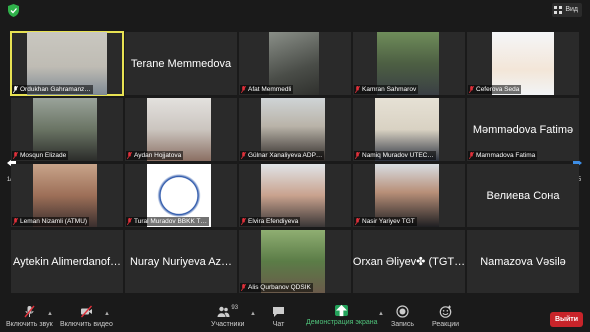 The height and width of the screenshot is (332, 590). Describe the element at coordinates (402, 311) in the screenshot. I see `record-icon` at that location.